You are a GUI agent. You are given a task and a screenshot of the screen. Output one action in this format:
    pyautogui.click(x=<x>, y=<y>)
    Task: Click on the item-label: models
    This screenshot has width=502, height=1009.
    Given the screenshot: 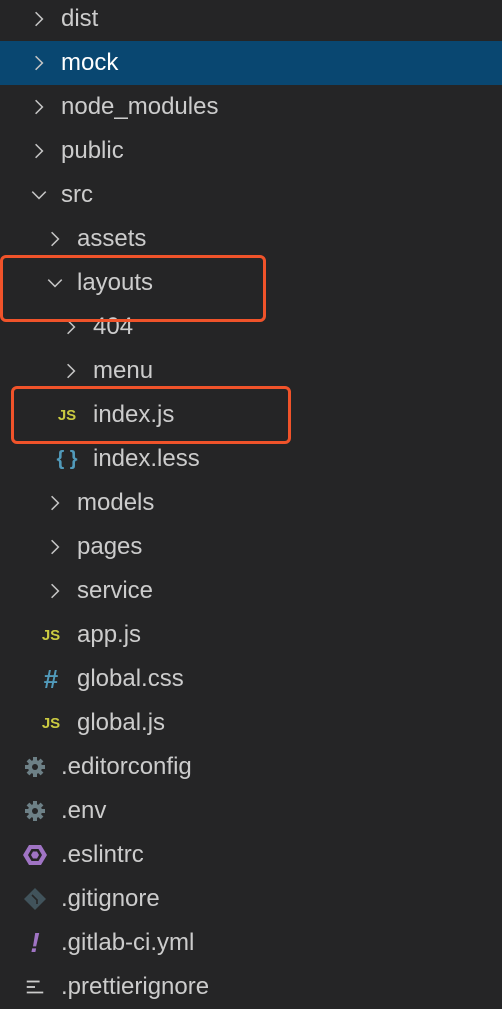 What is the action you would take?
    pyautogui.click(x=116, y=502)
    